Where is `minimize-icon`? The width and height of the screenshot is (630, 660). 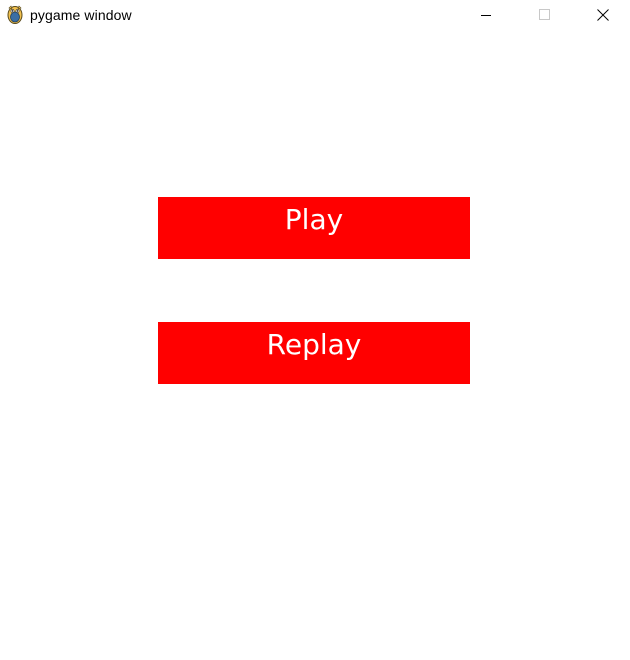
minimize-icon is located at coordinates (486, 15).